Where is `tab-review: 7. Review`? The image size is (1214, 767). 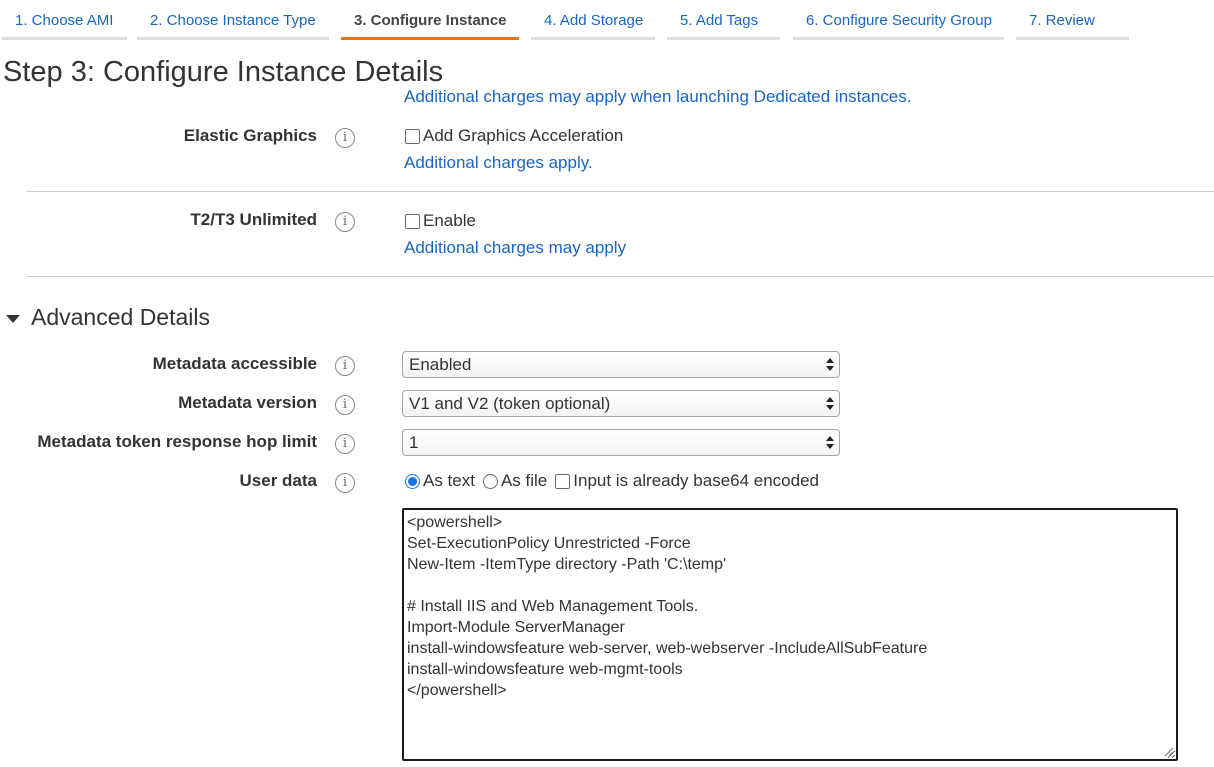 tab-review: 7. Review is located at coordinates (1072, 20).